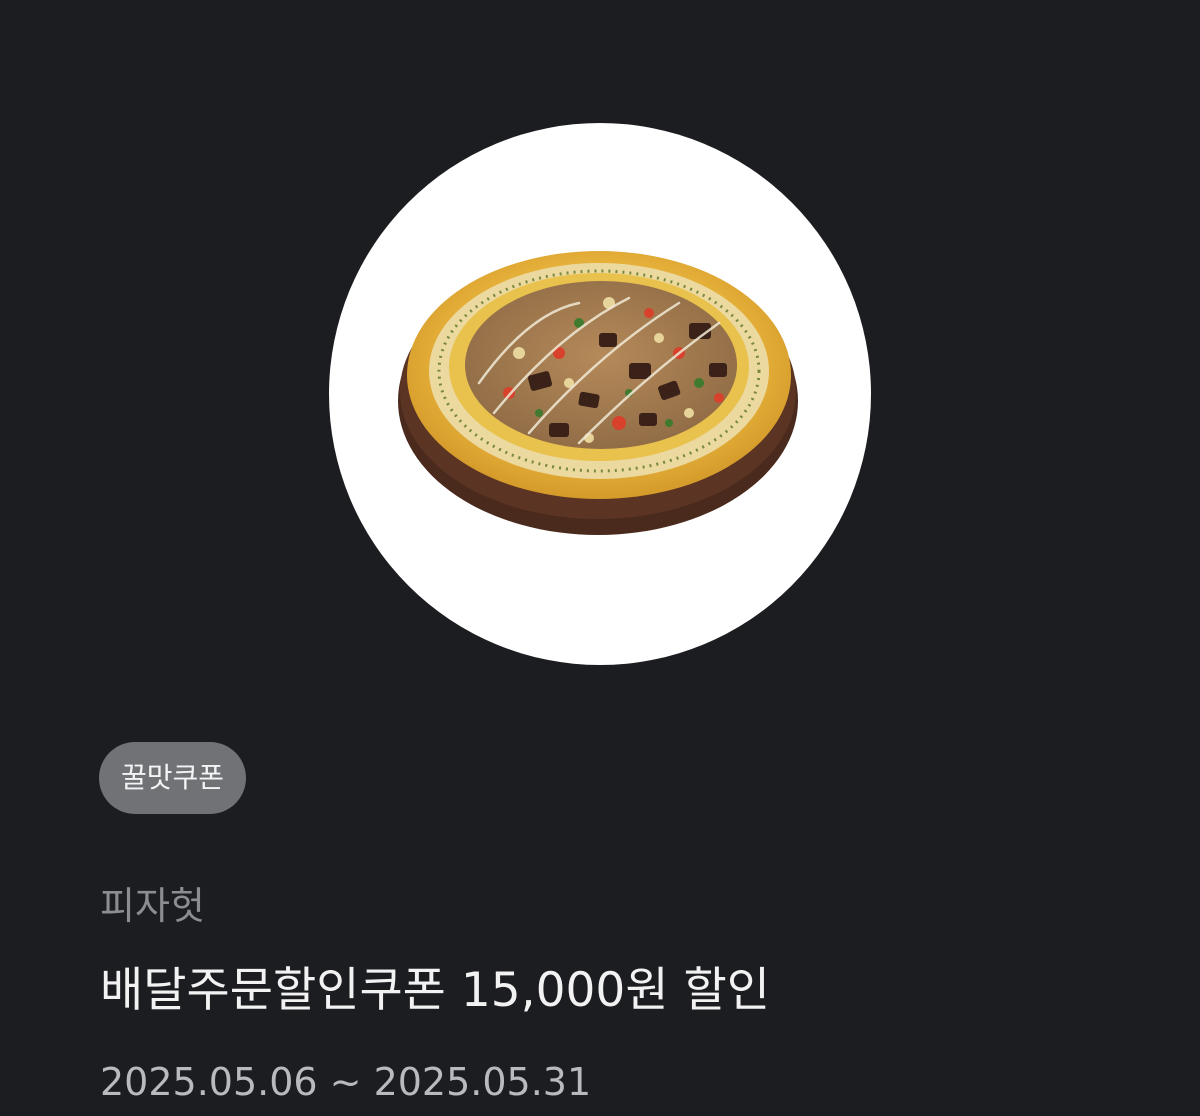 The height and width of the screenshot is (1116, 1200). I want to click on pizza-icon, so click(598, 393).